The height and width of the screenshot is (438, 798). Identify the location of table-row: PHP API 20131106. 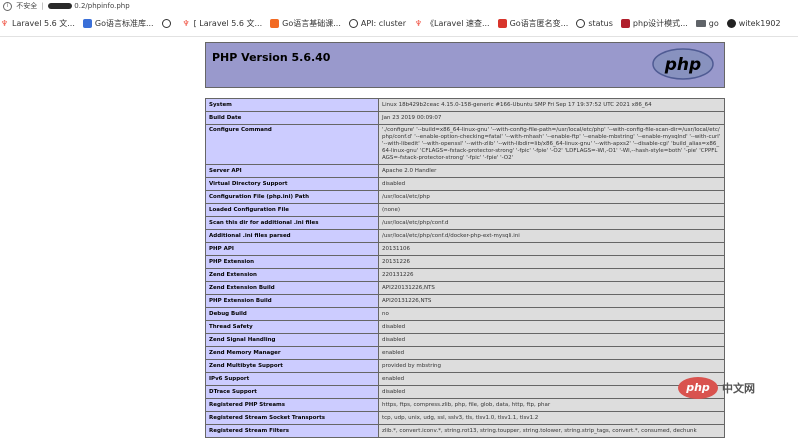
(465, 249).